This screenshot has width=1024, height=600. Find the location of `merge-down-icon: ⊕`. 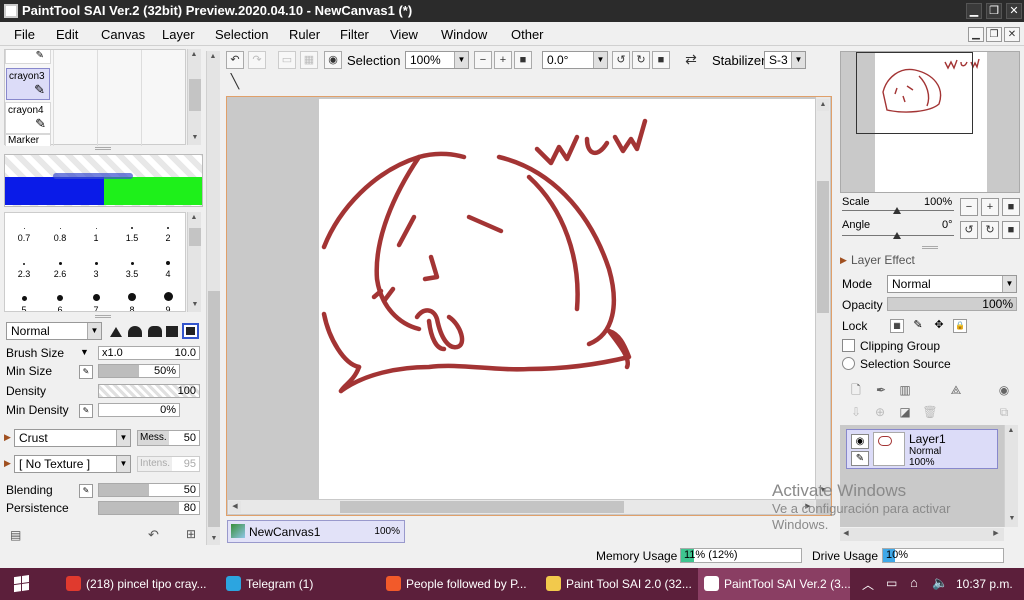

merge-down-icon: ⊕ is located at coordinates (880, 412).